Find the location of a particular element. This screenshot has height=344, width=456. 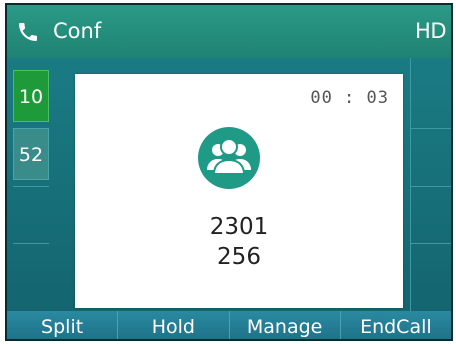

participant-number: 2301 is located at coordinates (239, 227).